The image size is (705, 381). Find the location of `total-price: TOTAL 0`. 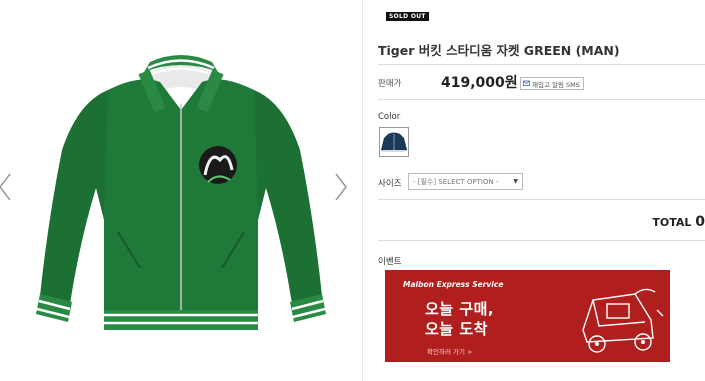

total-price: TOTAL 0 is located at coordinates (678, 222).